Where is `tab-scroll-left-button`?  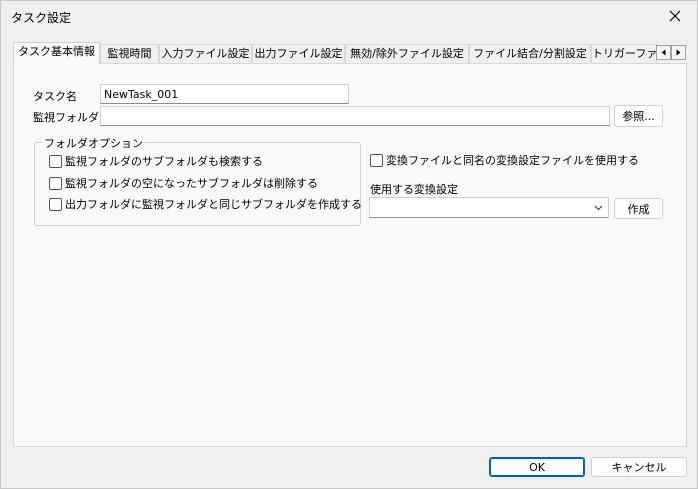
tab-scroll-left-button is located at coordinates (663, 52).